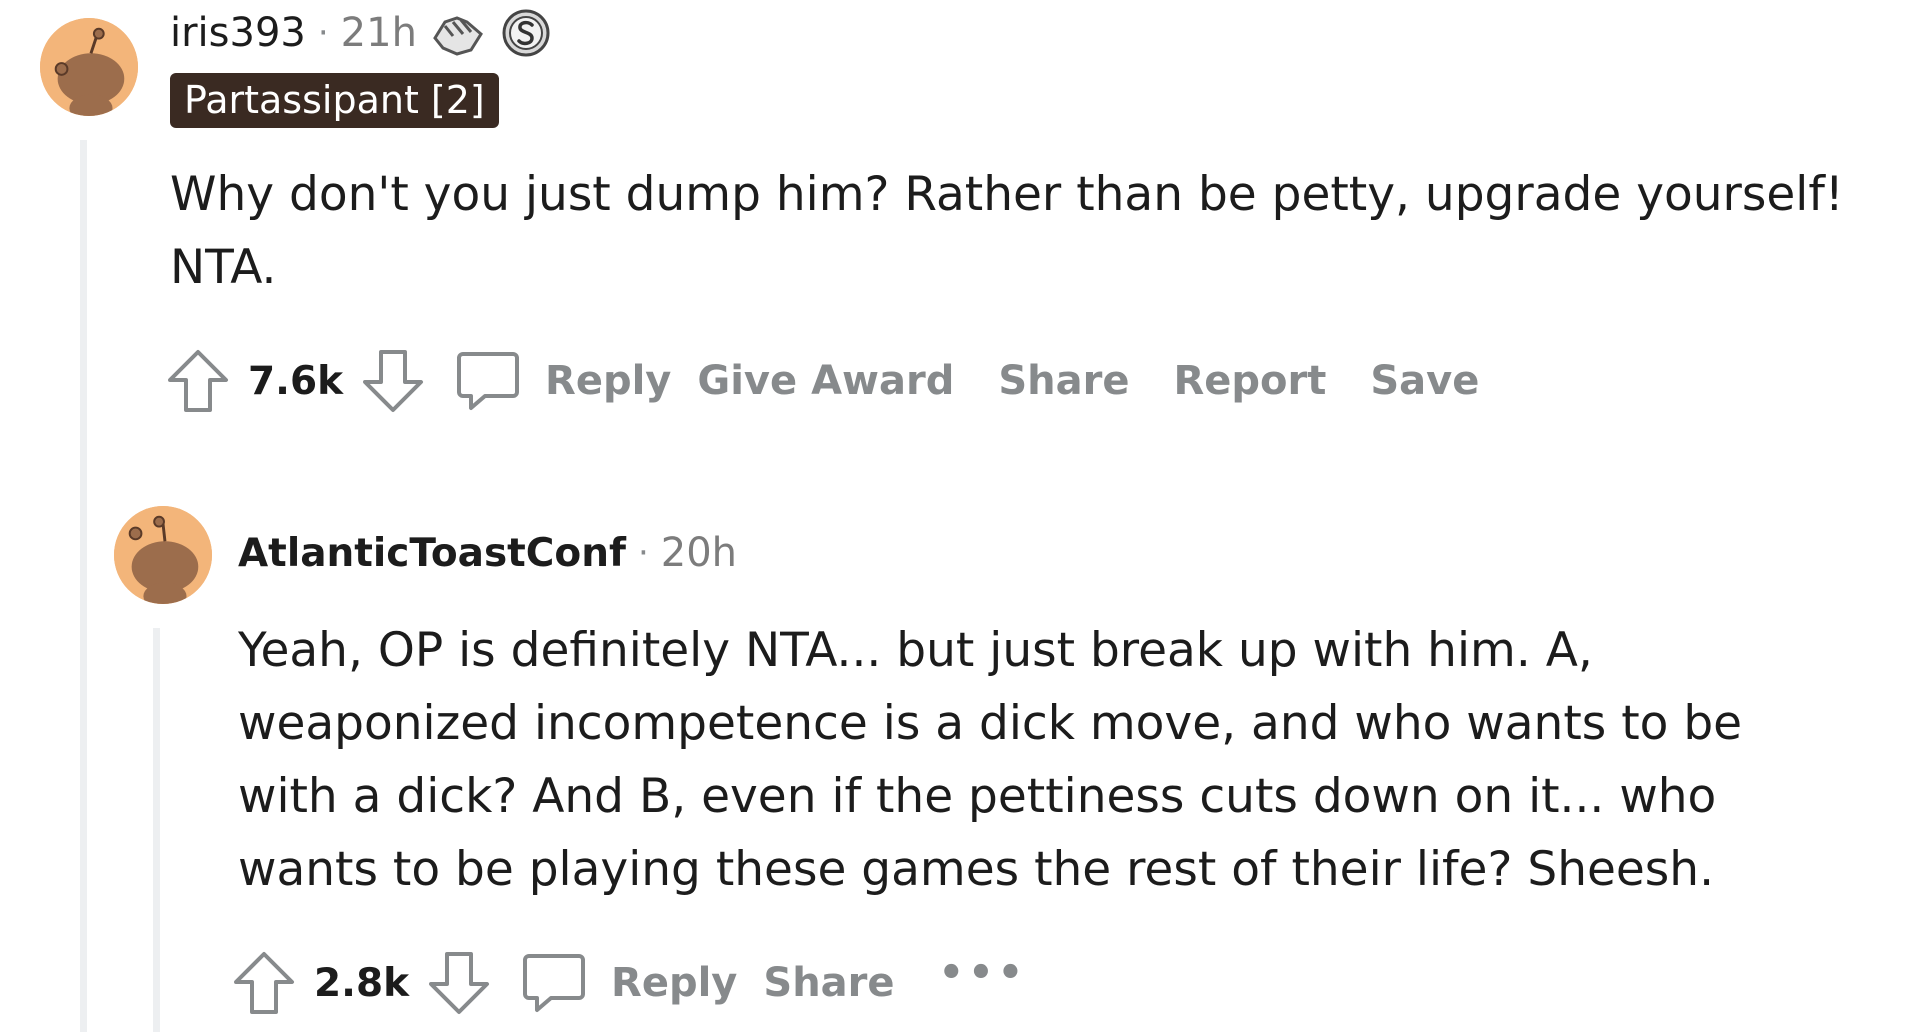 Image resolution: width=1914 pixels, height=1032 pixels. Describe the element at coordinates (379, 33) in the screenshot. I see `timestamp: 21h` at that location.